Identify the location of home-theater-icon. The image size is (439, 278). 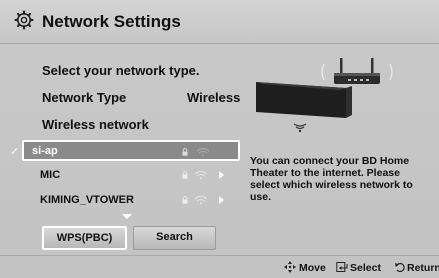
(304, 107).